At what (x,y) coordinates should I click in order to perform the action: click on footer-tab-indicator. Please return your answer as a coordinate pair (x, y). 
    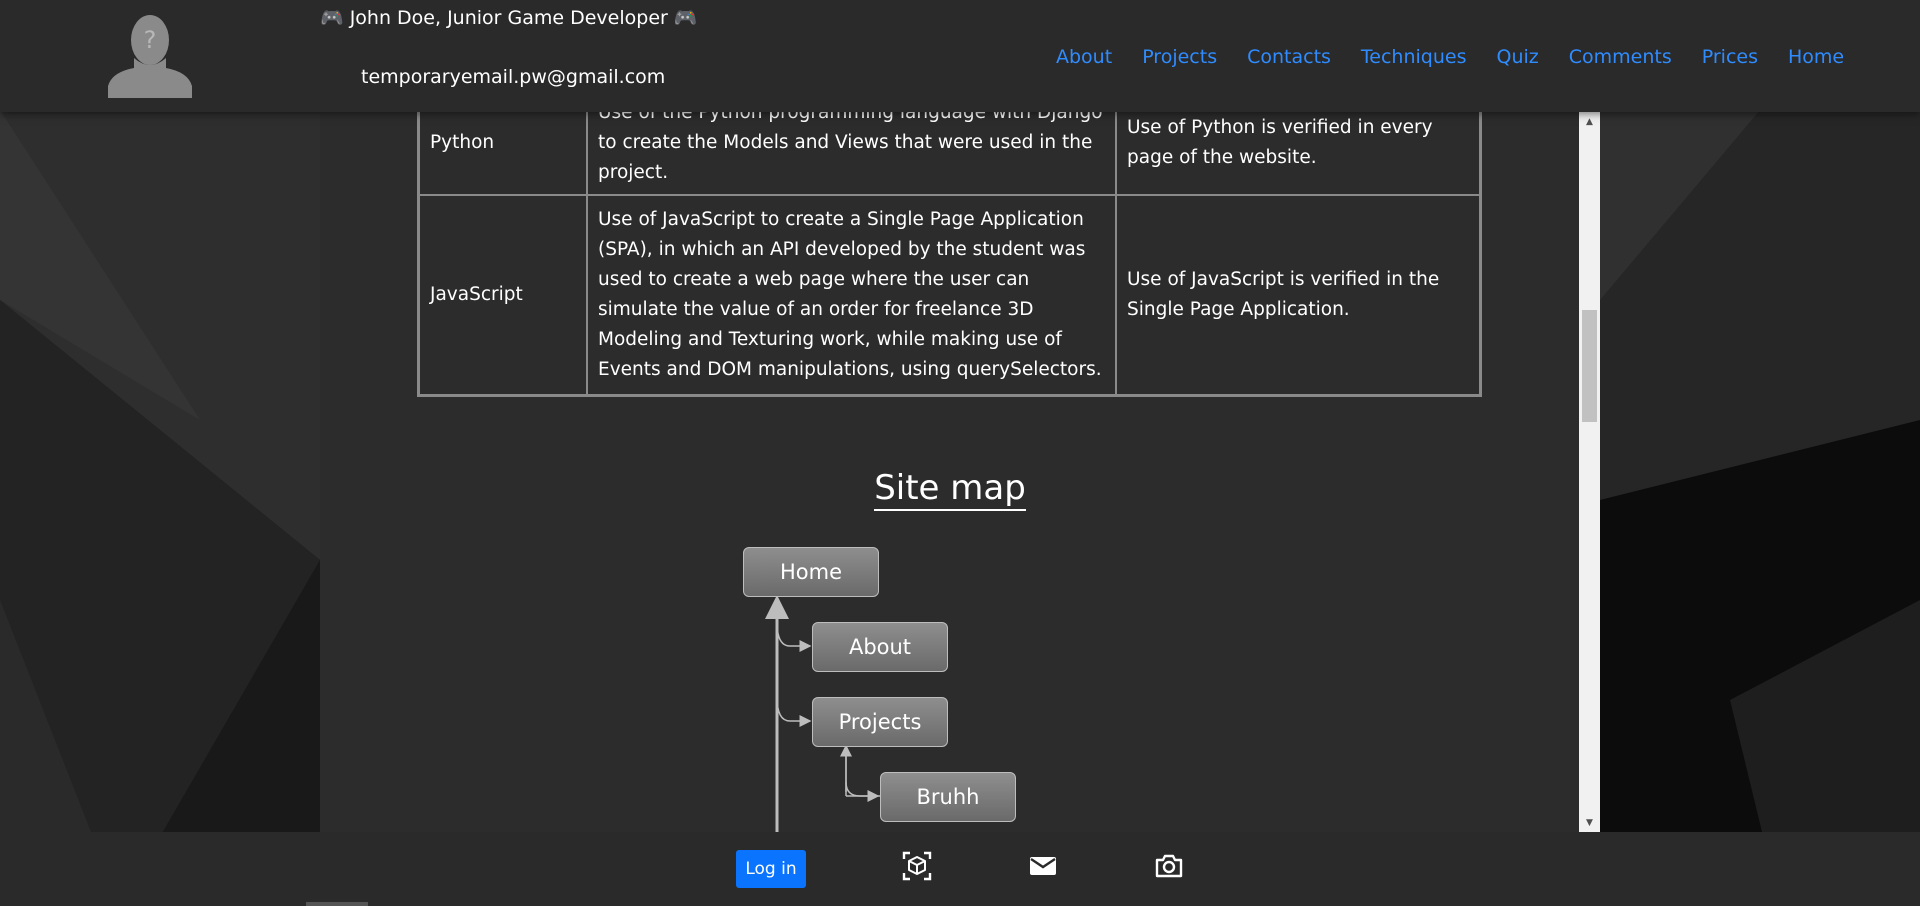
    Looking at the image, I should click on (337, 904).